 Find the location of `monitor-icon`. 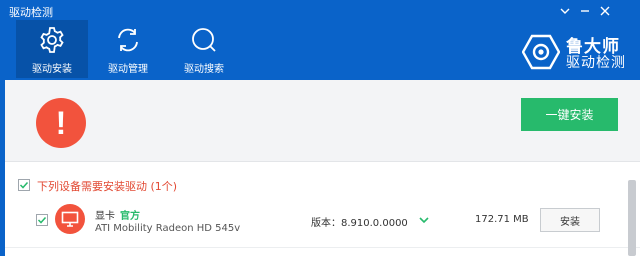

monitor-icon is located at coordinates (70, 219).